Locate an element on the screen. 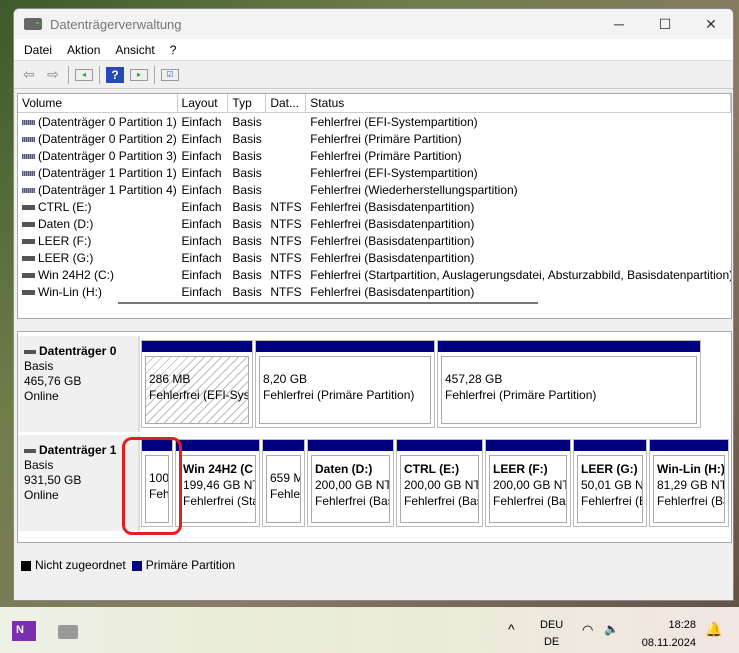 This screenshot has width=739, height=653. menu-help: ? is located at coordinates (173, 50).